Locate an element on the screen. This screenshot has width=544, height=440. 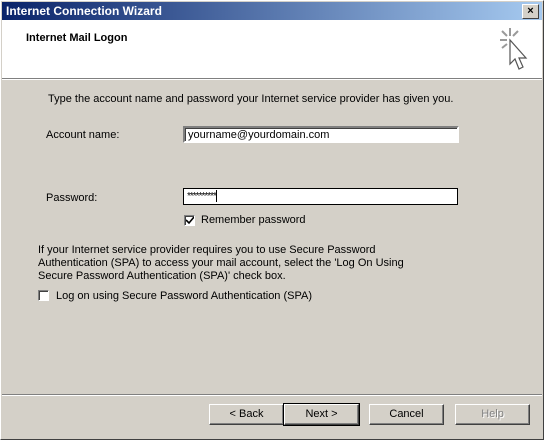
account-name-input: yourname@yourdomain.com is located at coordinates (321, 134).